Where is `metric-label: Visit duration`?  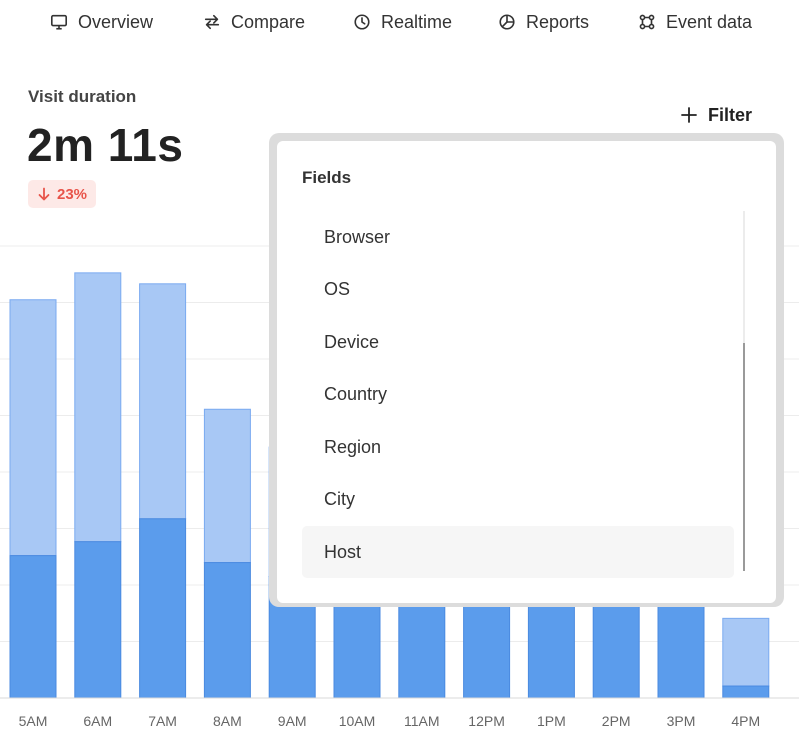
metric-label: Visit duration is located at coordinates (82, 96).